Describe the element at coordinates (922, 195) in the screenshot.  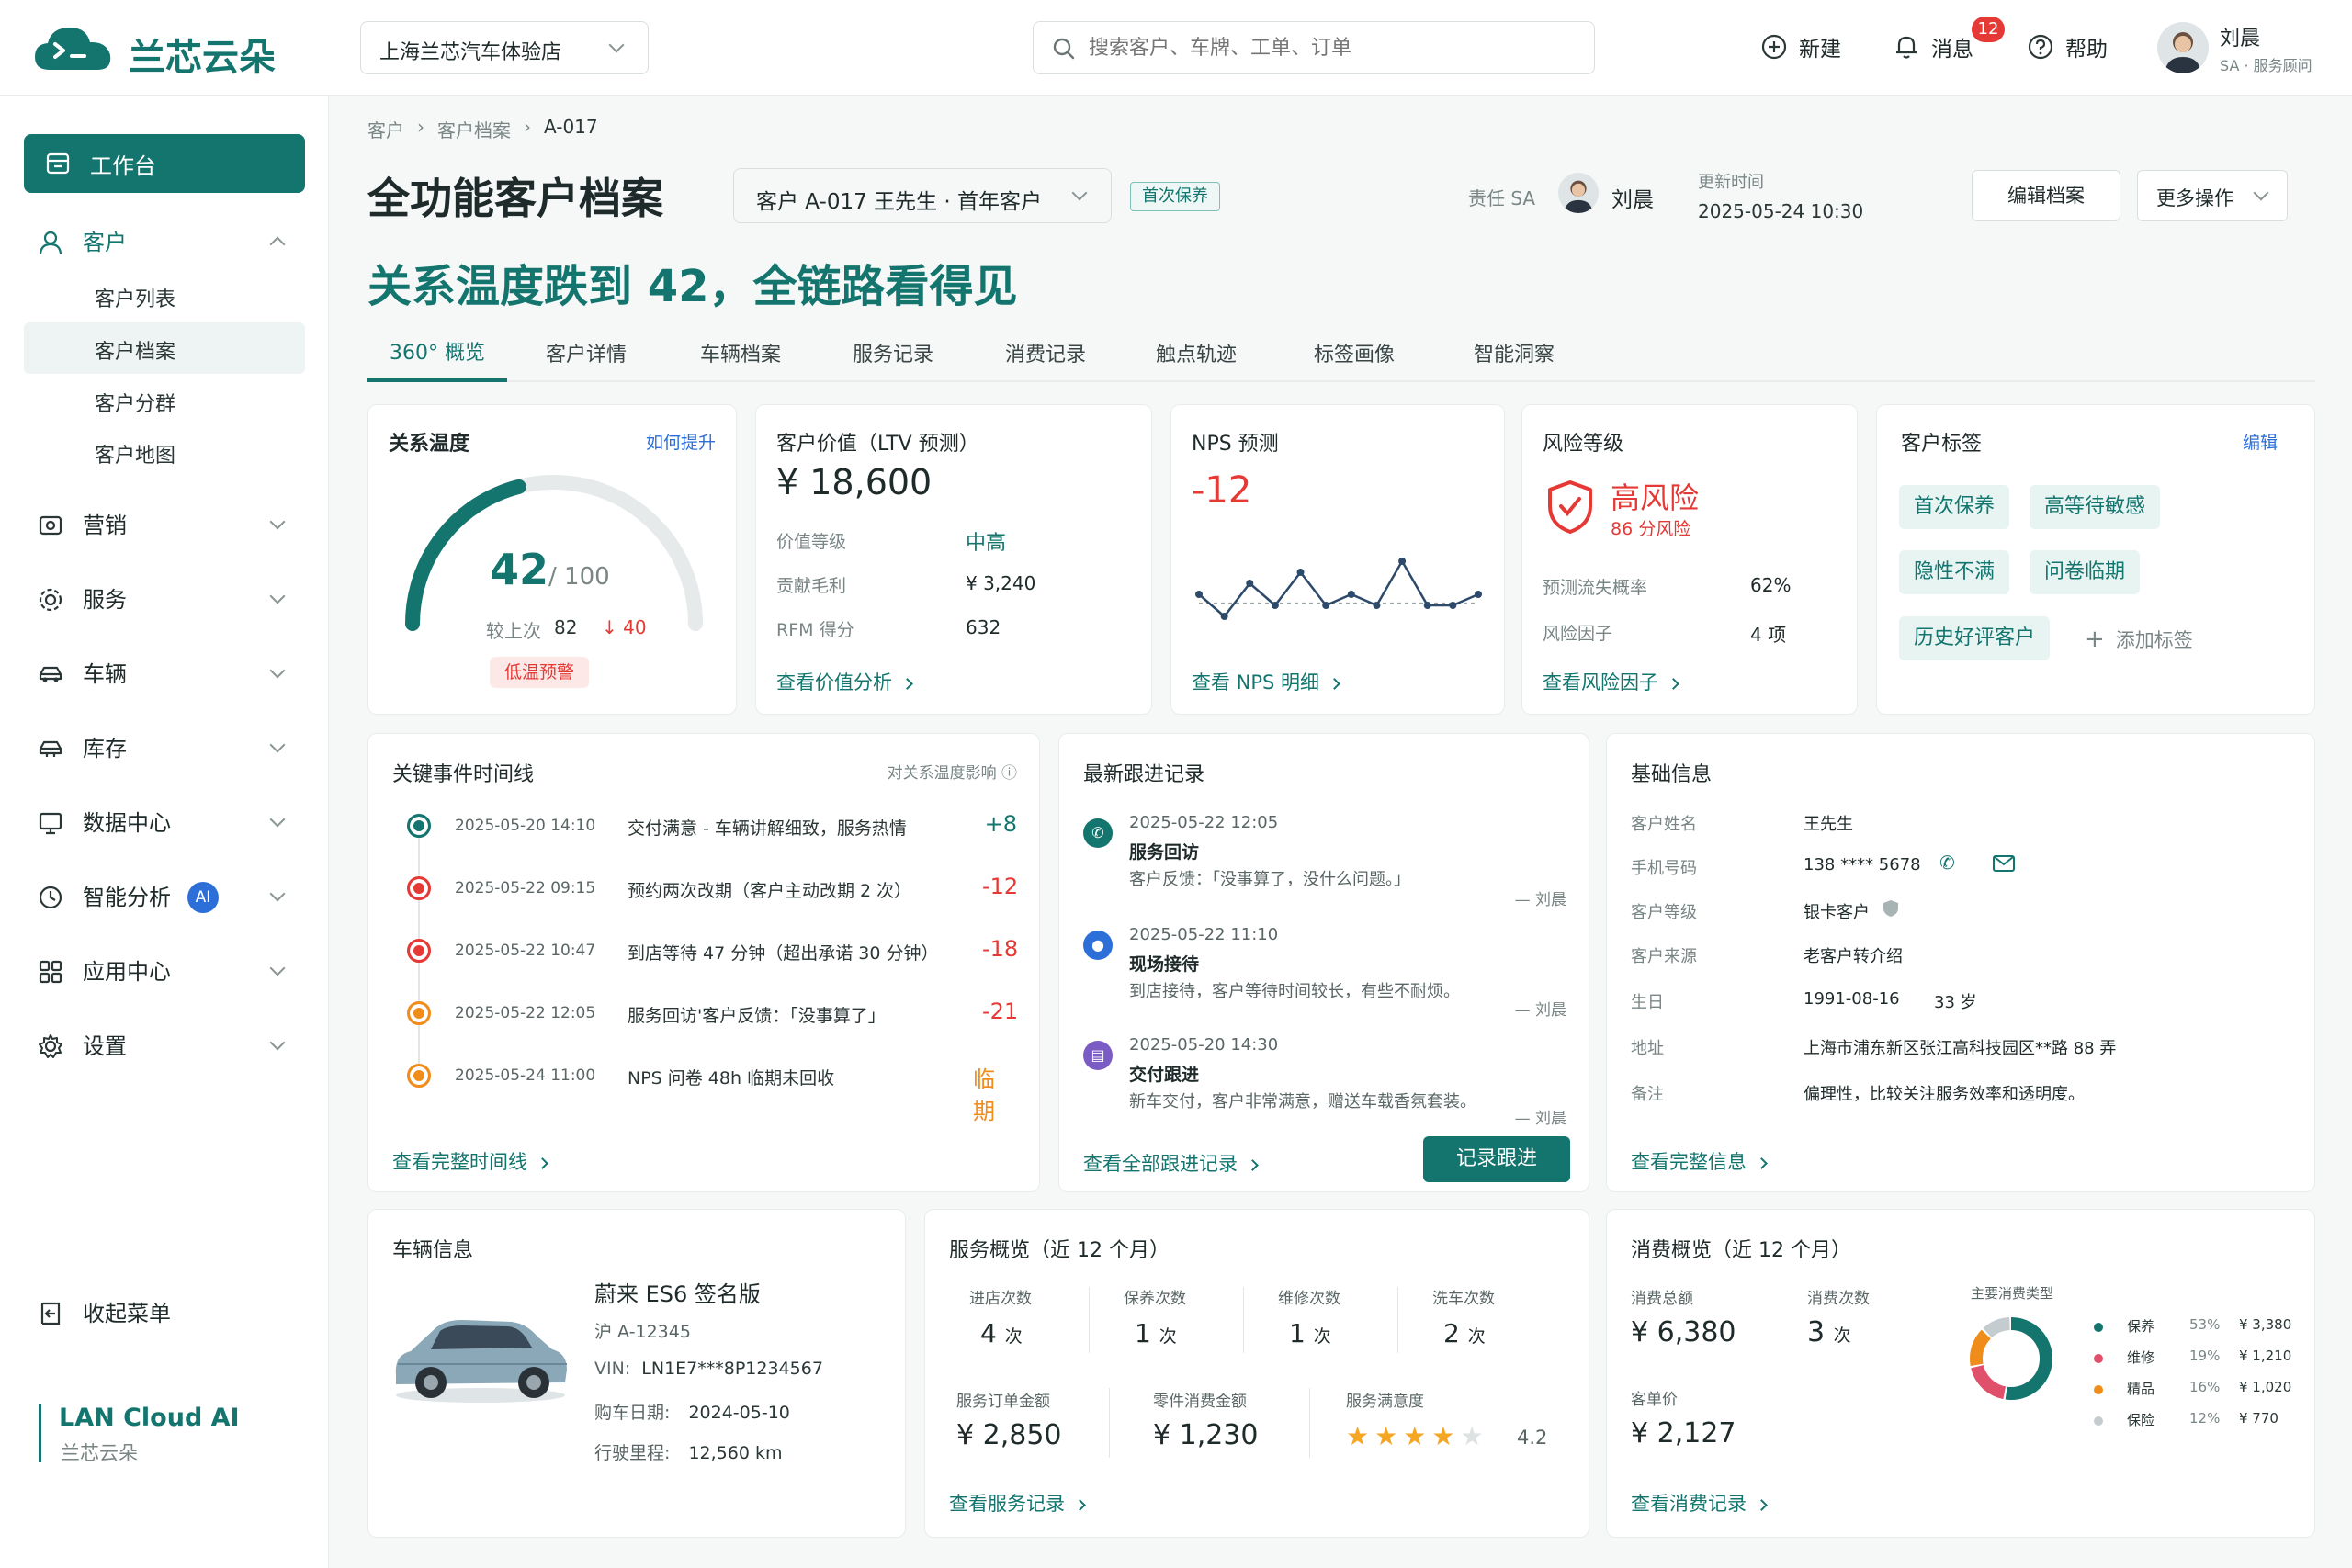
I see `customer-select: 客户 A-017 王先生 · 首年客户` at that location.